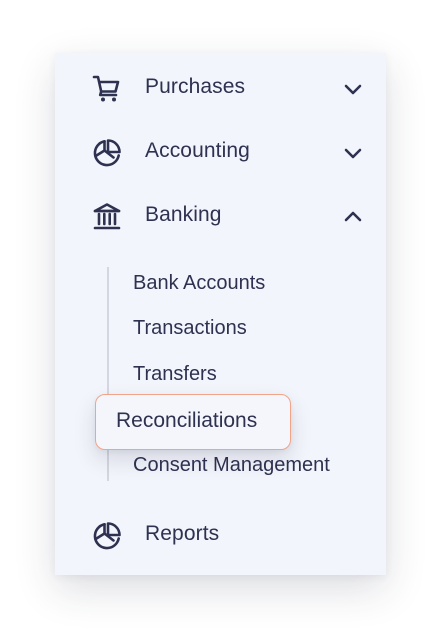  What do you see at coordinates (107, 217) in the screenshot?
I see `bank-icon` at bounding box center [107, 217].